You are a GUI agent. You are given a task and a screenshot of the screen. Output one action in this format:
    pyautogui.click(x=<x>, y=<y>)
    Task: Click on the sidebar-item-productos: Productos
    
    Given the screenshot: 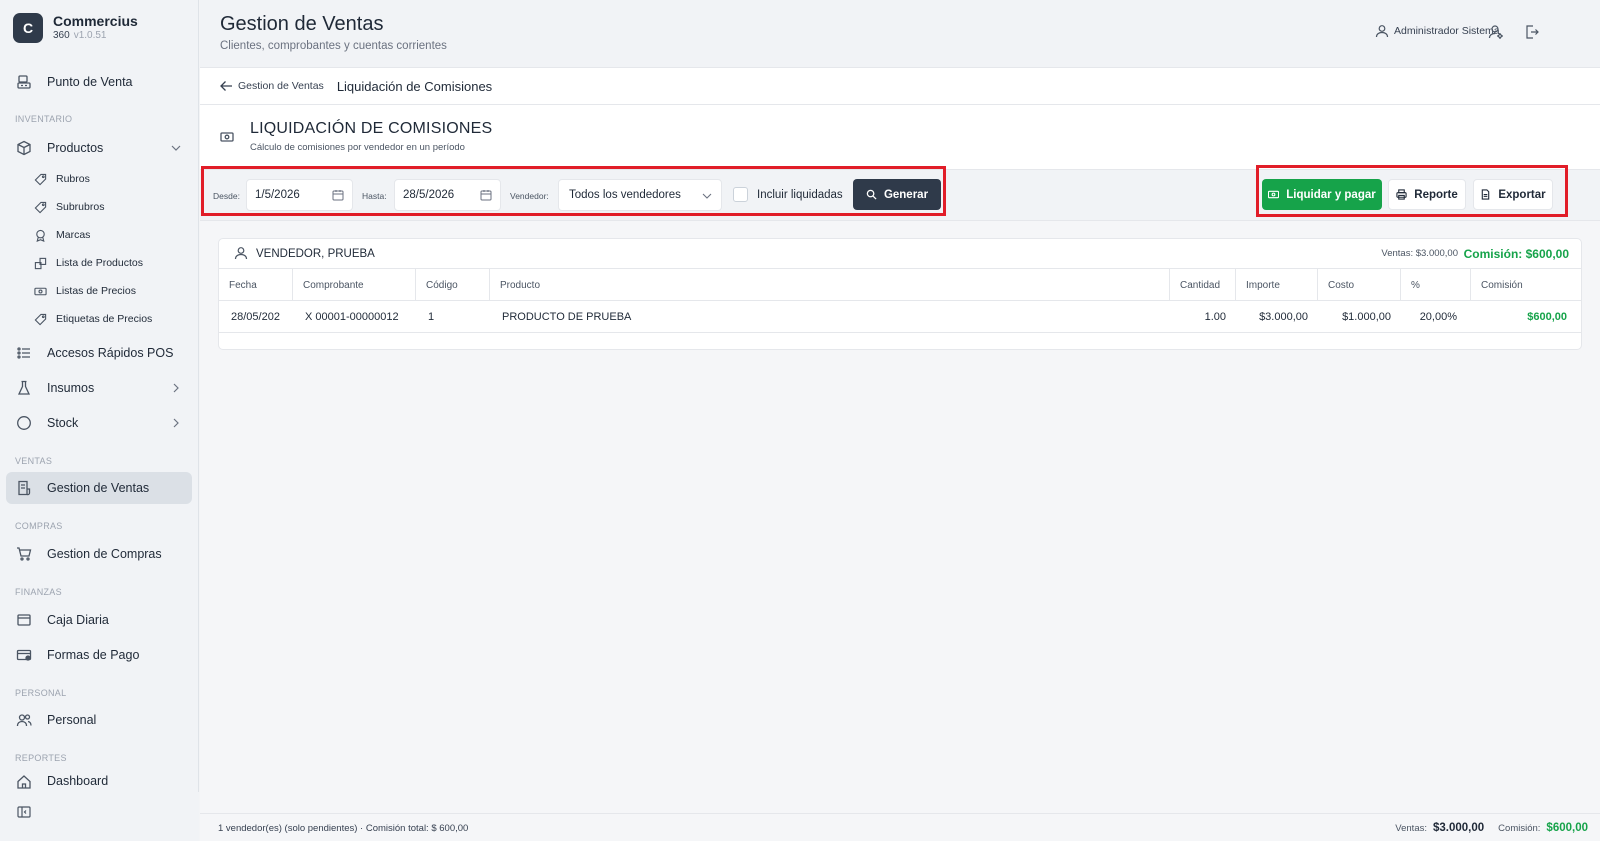 What is the action you would take?
    pyautogui.click(x=99, y=148)
    